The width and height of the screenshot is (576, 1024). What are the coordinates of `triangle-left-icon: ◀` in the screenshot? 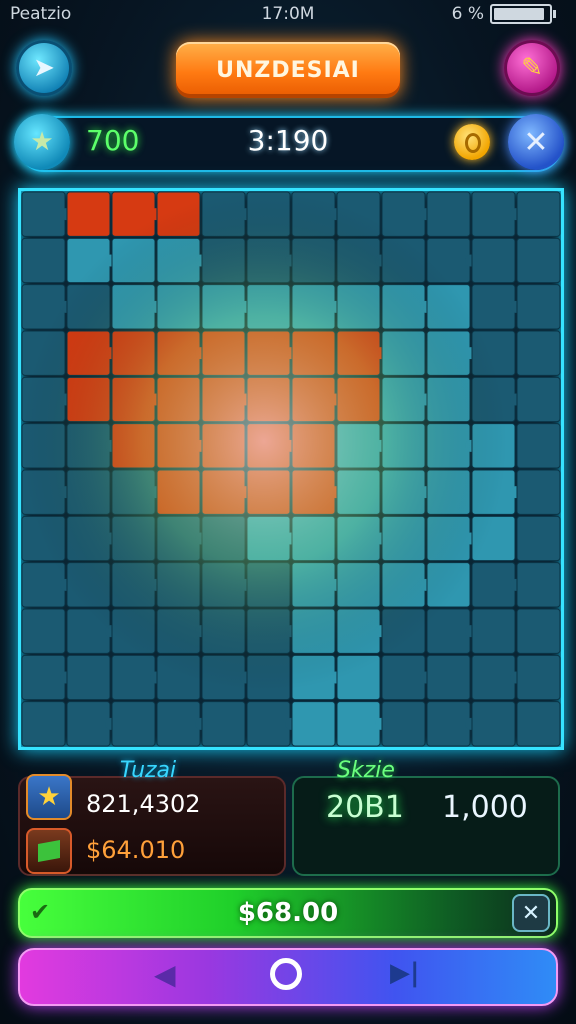 It's located at (165, 974).